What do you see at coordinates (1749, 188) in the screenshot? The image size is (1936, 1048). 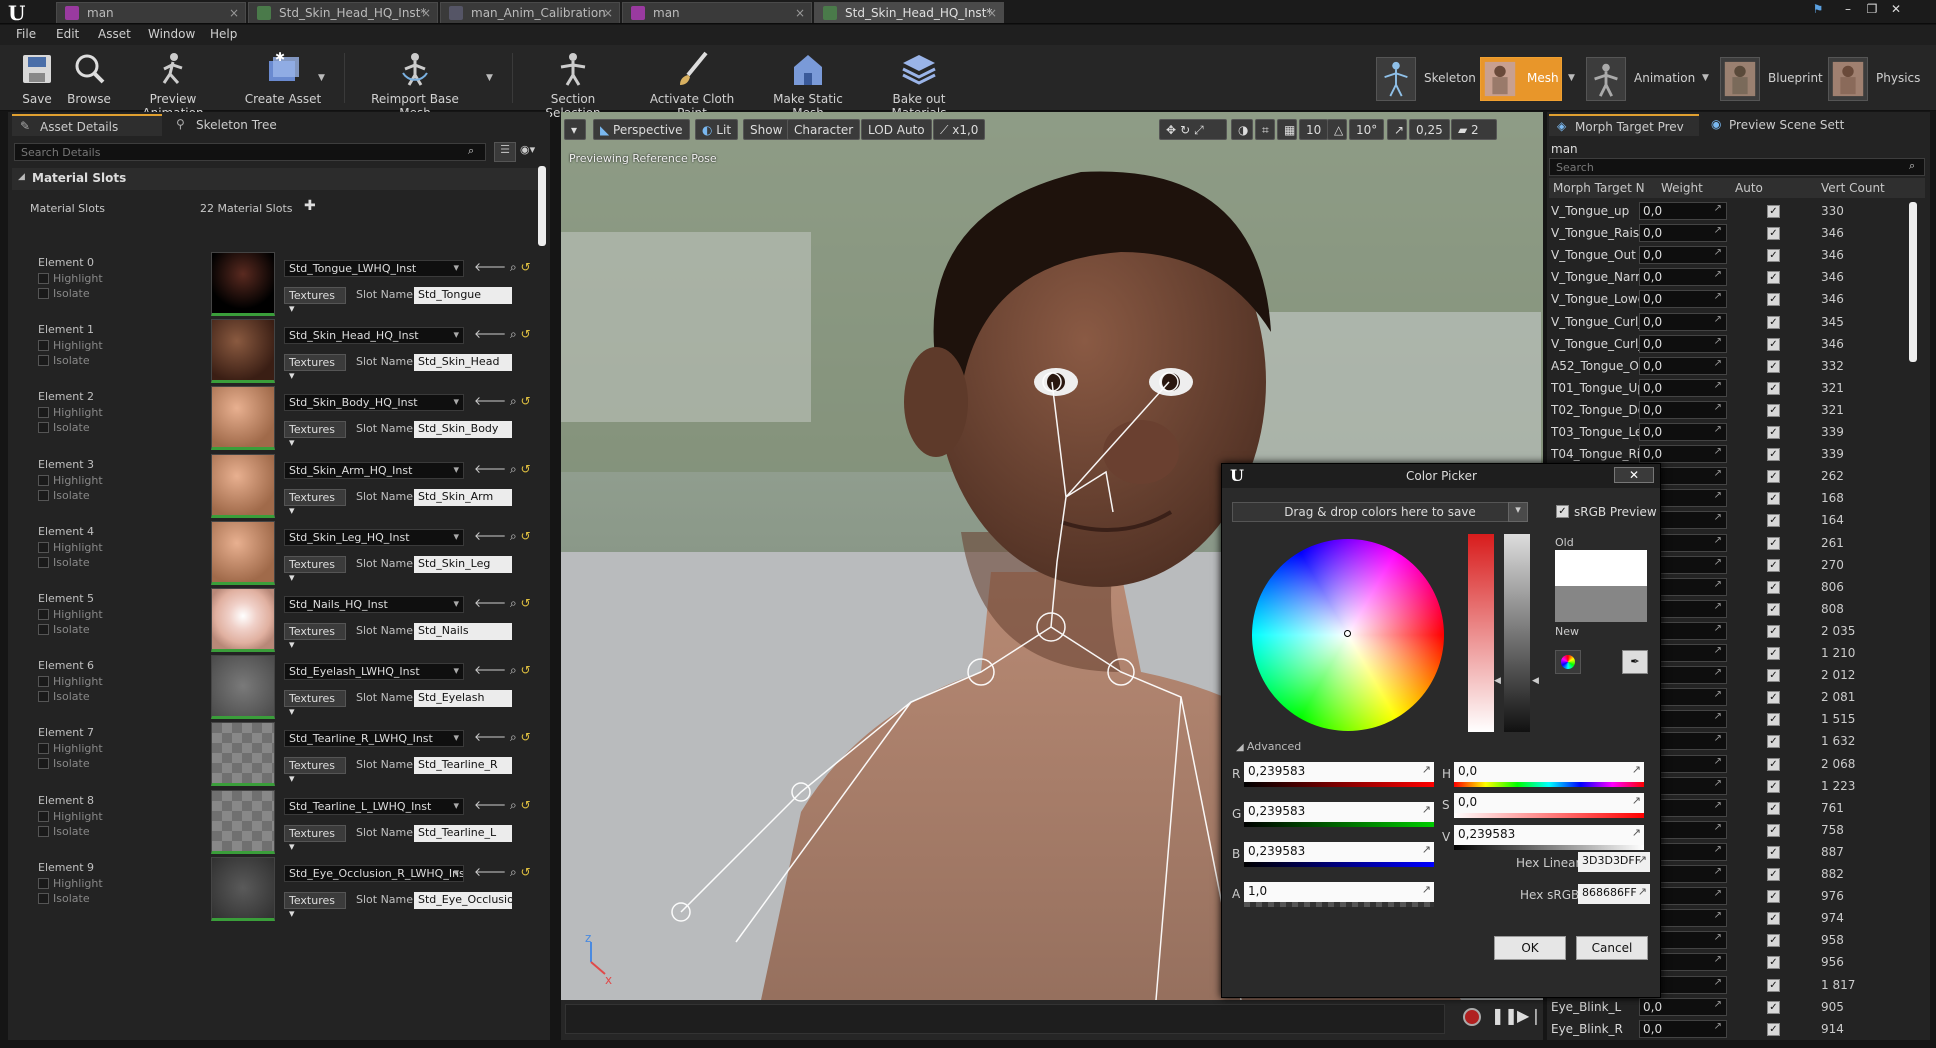 I see `column-auto: Auto` at bounding box center [1749, 188].